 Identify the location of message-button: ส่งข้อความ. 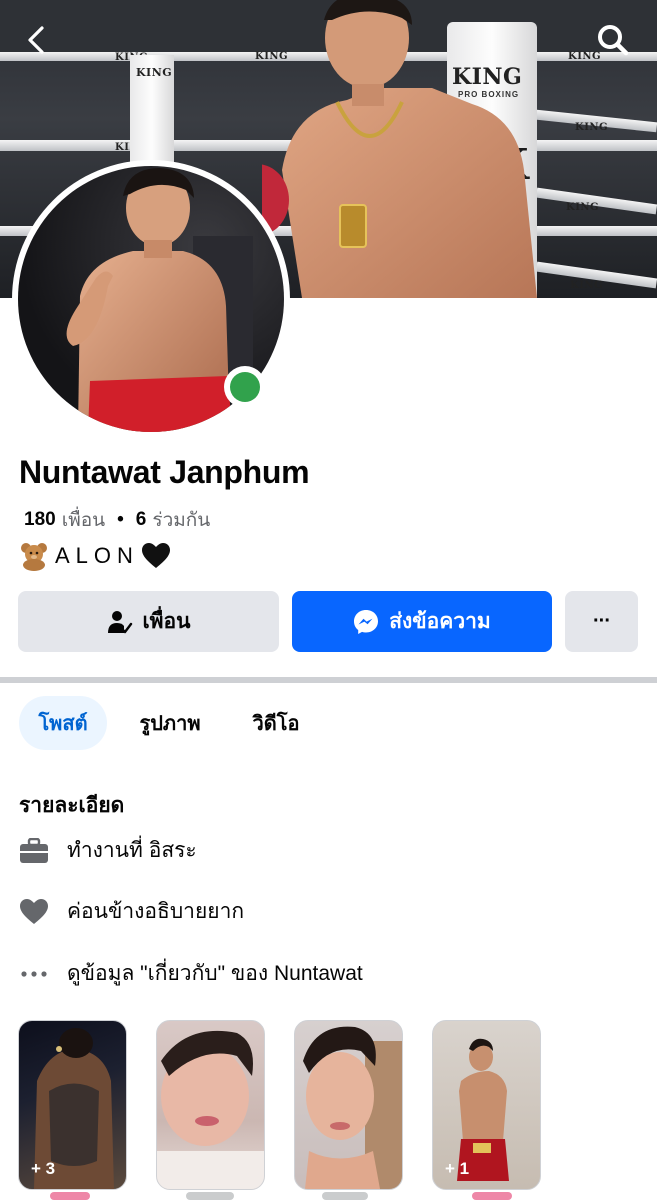
(422, 621).